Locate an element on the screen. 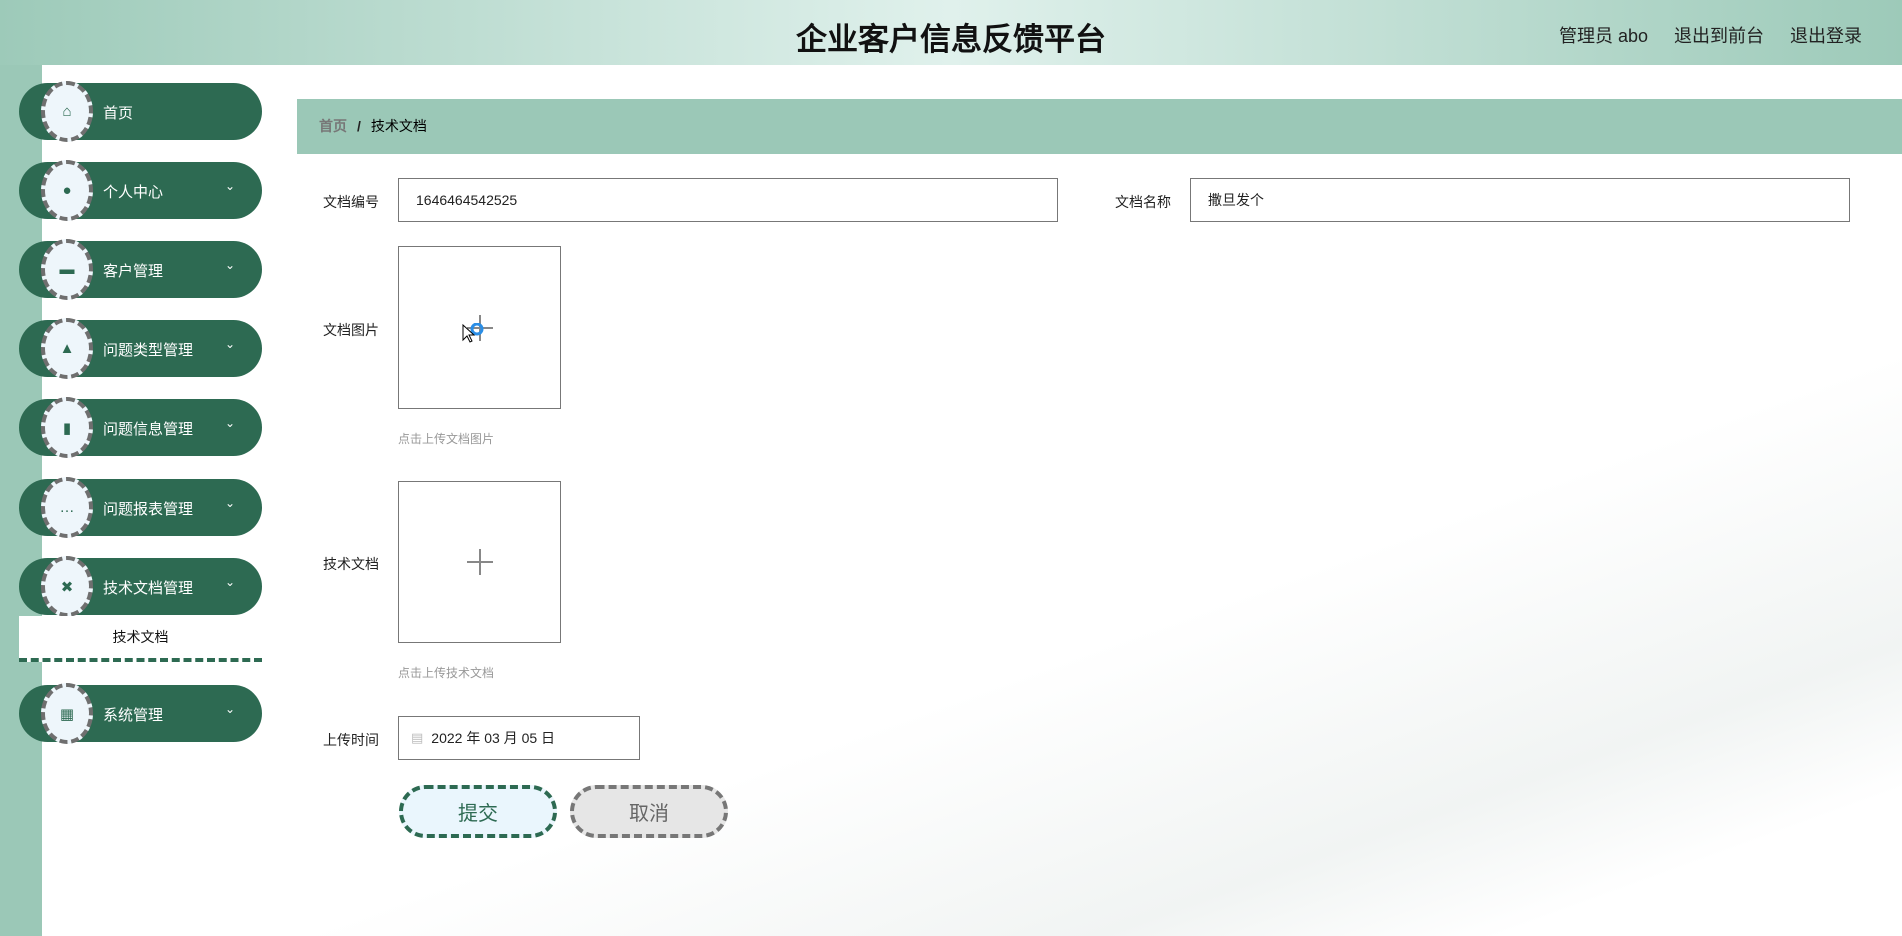 This screenshot has height=936, width=1902. calendar-icon: ▤ is located at coordinates (417, 737).